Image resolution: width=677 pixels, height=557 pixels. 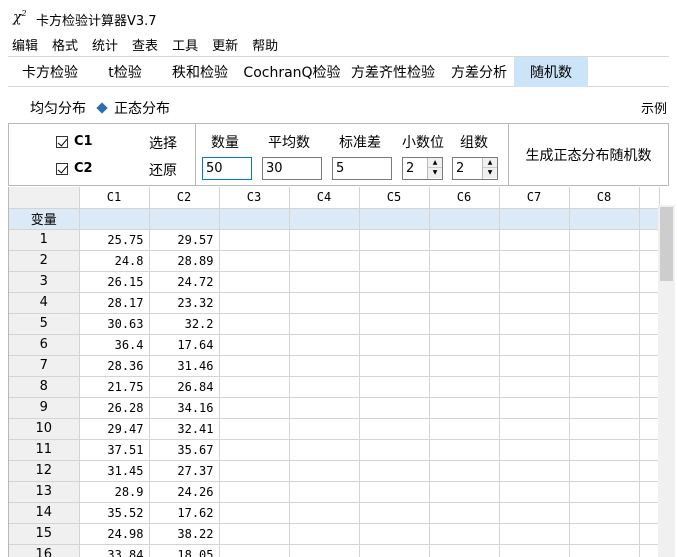 I want to click on menu-lookup-table: 查表, so click(x=145, y=44).